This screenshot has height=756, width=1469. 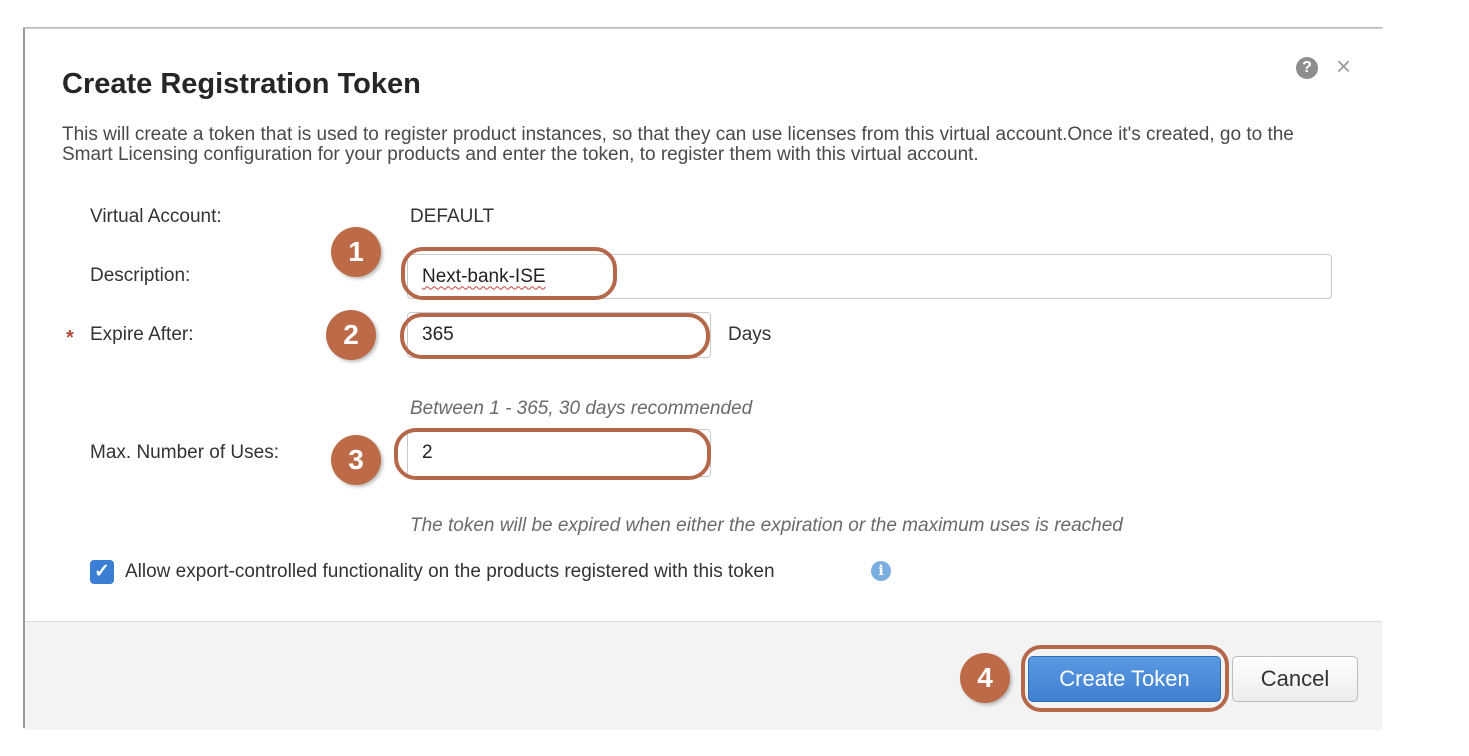 I want to click on virtual-account-value: DEFAULT, so click(x=452, y=216).